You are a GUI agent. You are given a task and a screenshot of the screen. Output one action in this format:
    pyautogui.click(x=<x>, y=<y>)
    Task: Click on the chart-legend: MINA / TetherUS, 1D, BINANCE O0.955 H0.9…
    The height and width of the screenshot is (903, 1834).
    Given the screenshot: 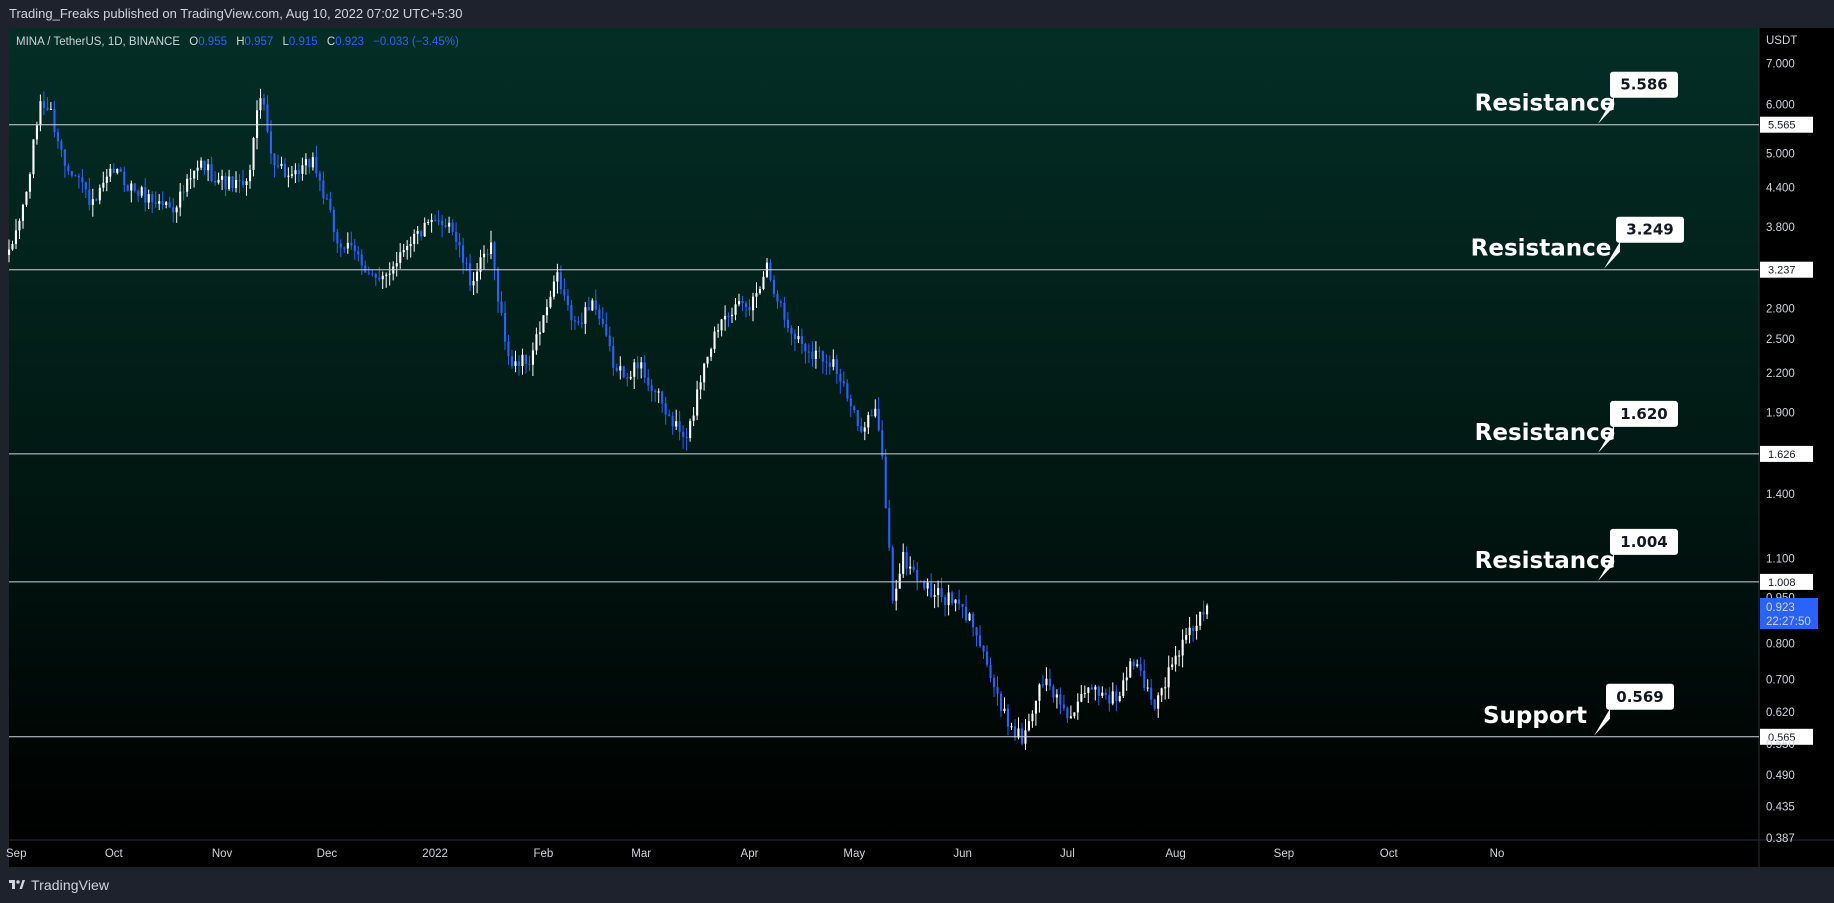 What is the action you would take?
    pyautogui.click(x=237, y=42)
    